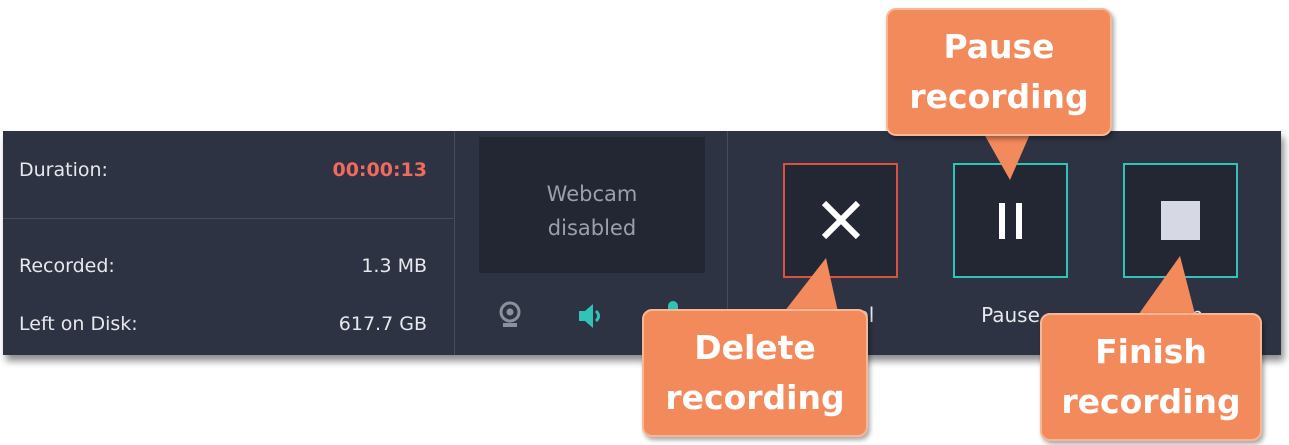  I want to click on finish-callout-pointer, so click(1166, 287).